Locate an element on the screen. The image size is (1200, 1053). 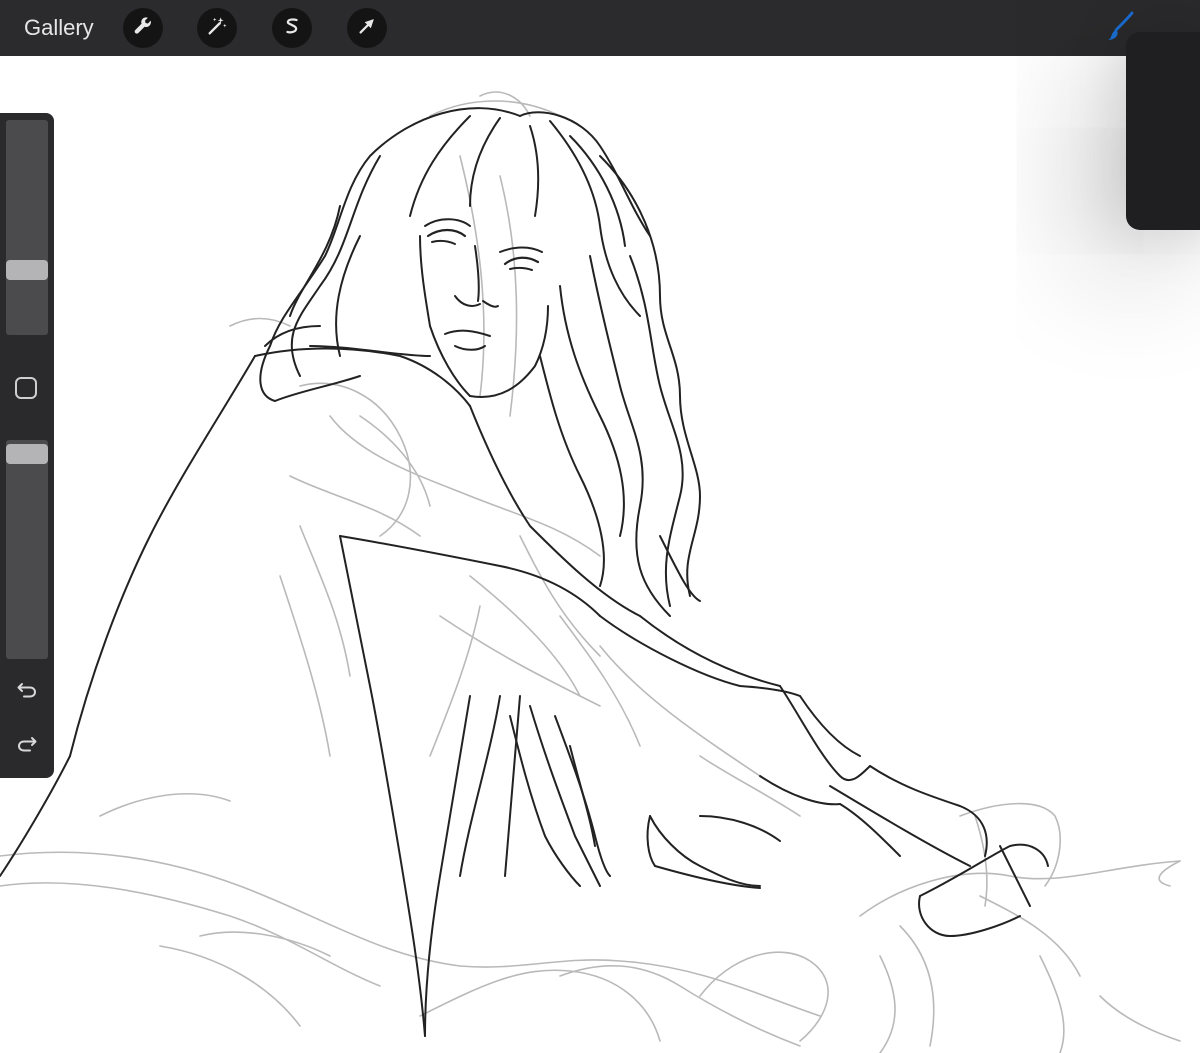
wrench-icon is located at coordinates (143, 28).